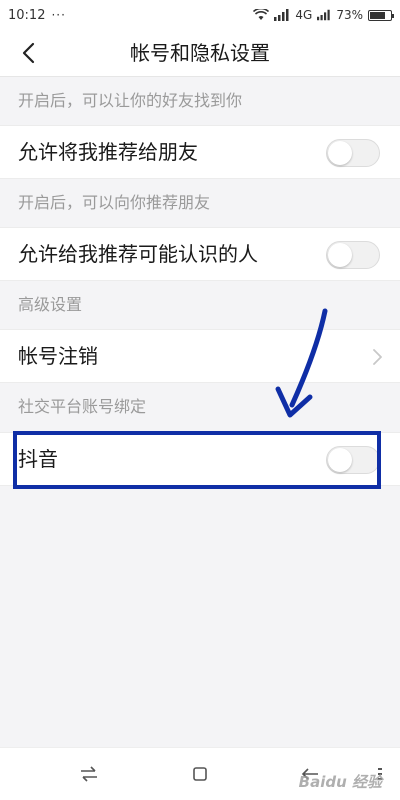 The image size is (400, 800). Describe the element at coordinates (353, 460) in the screenshot. I see `toggle-douyin` at that location.